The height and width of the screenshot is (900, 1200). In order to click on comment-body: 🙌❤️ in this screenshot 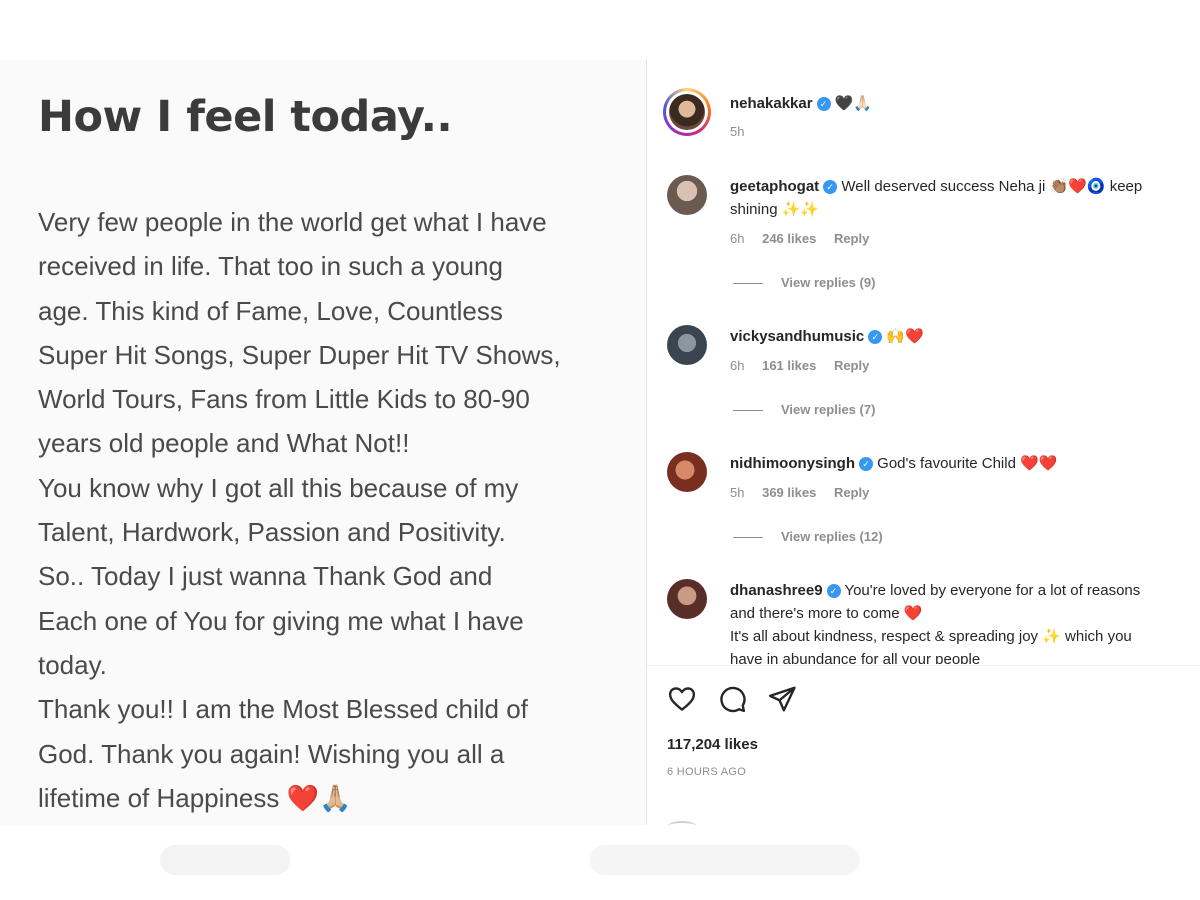, I will do `click(905, 336)`.